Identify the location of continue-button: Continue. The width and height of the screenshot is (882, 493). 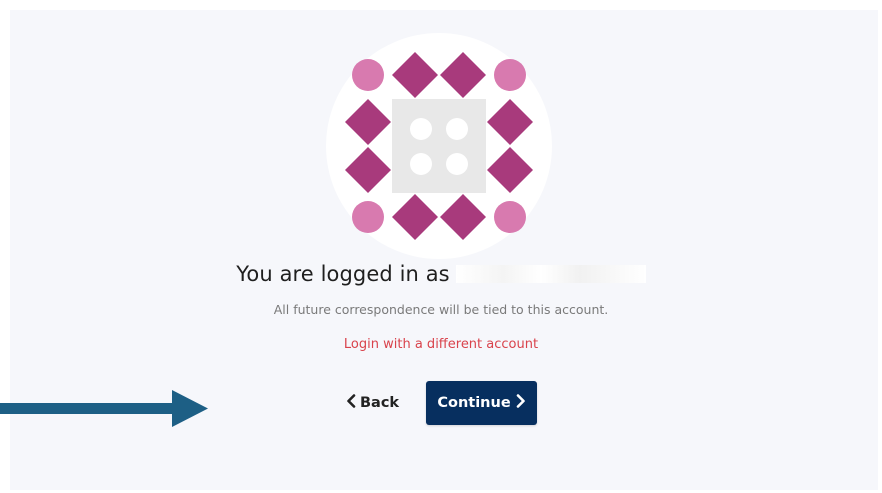
(481, 403).